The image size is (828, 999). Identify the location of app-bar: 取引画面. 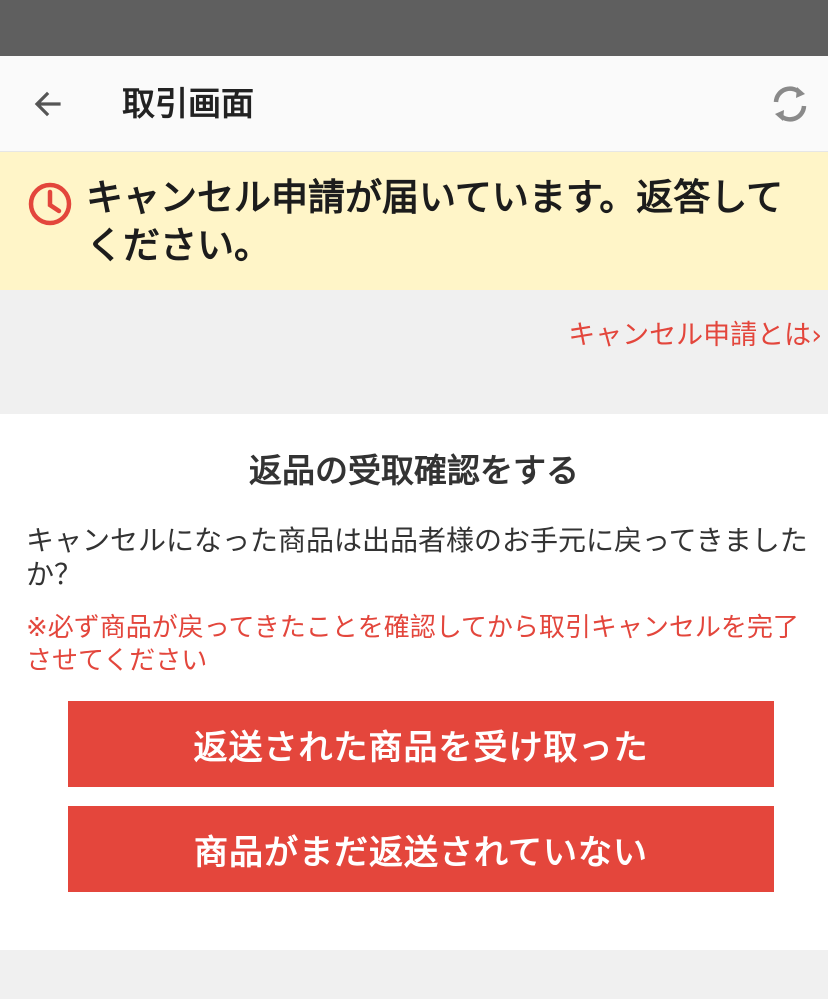
(414, 104).